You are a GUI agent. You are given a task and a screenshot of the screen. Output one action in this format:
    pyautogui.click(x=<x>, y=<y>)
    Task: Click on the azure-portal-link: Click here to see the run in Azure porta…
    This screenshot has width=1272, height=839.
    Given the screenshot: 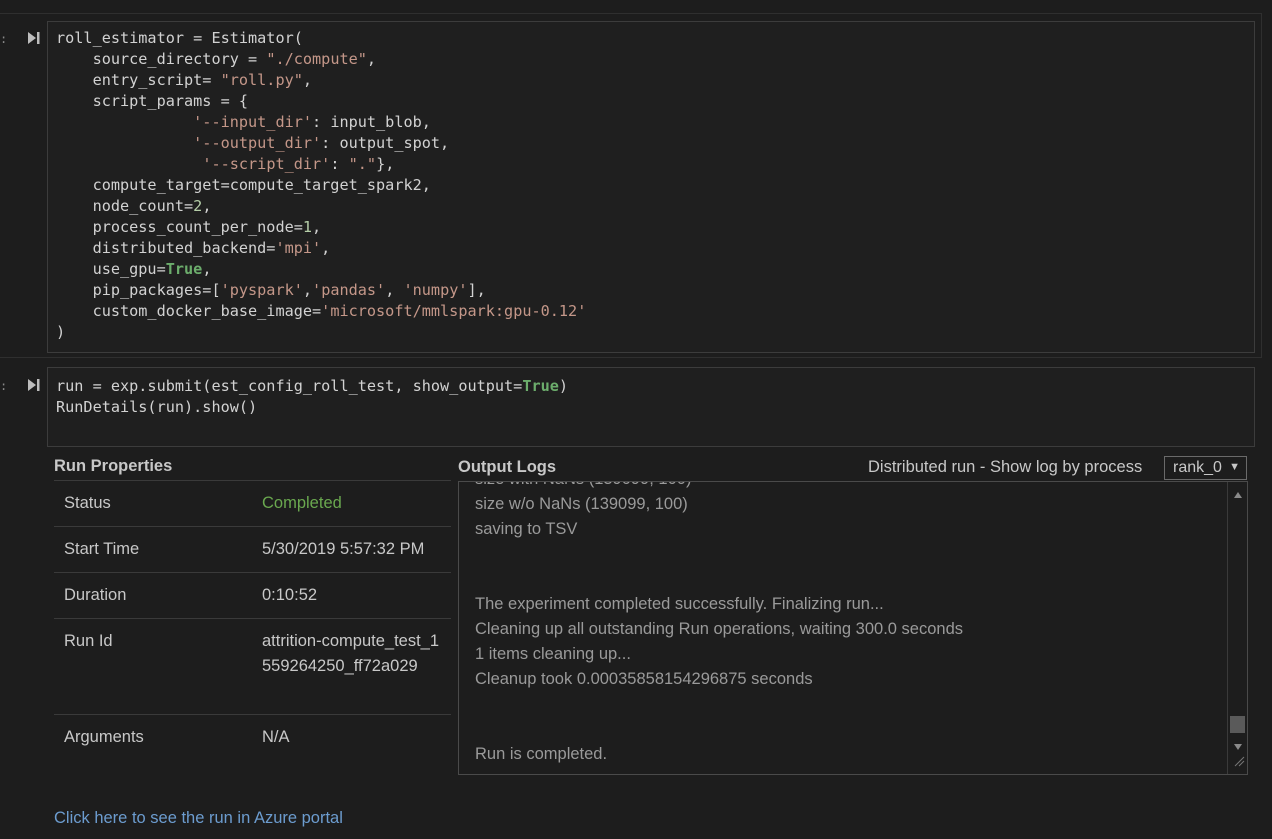 What is the action you would take?
    pyautogui.click(x=198, y=818)
    